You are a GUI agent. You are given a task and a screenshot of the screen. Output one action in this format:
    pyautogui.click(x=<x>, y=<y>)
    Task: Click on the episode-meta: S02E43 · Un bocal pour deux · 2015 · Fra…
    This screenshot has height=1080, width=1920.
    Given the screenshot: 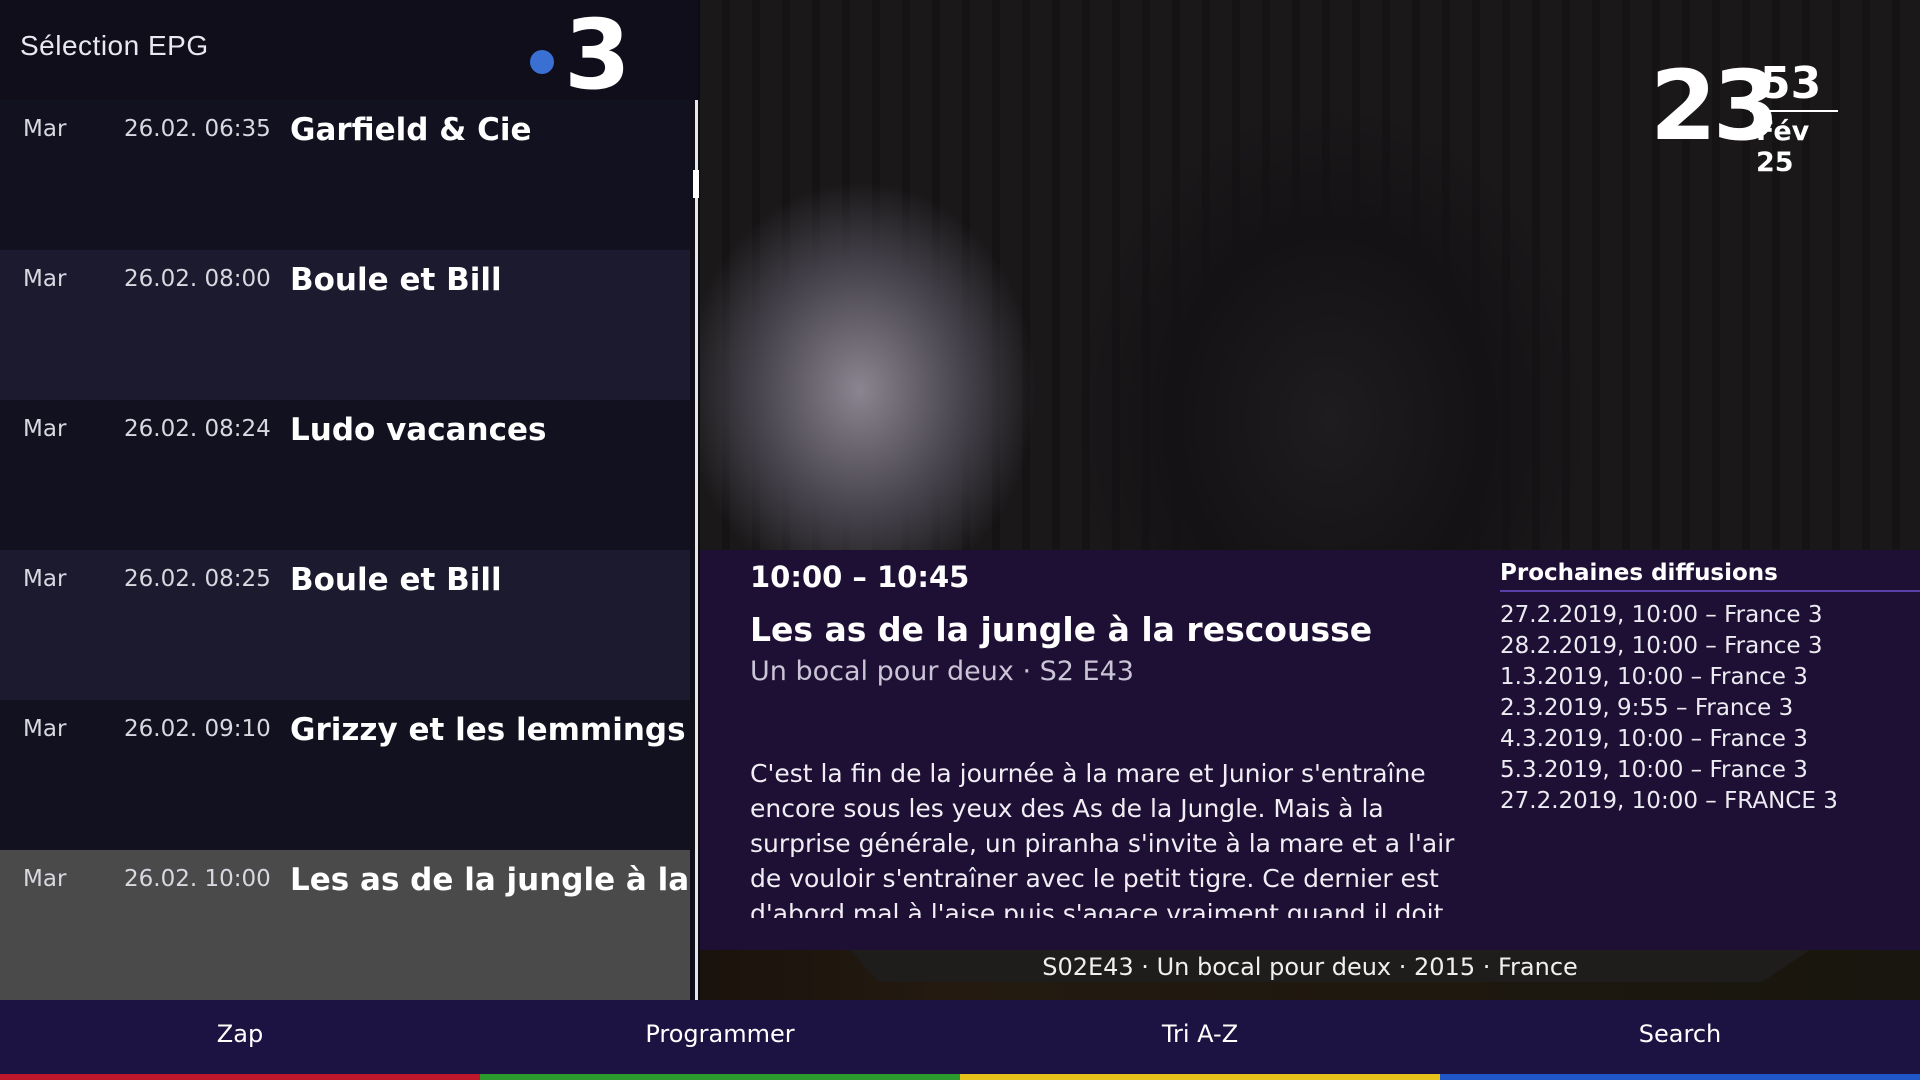 What is the action you would take?
    pyautogui.click(x=1310, y=967)
    